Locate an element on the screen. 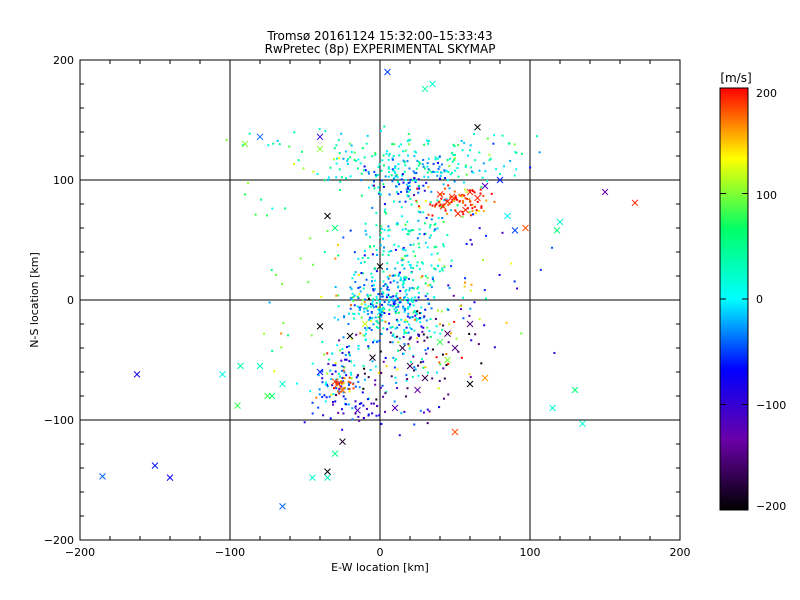  y-tick-label: −100 is located at coordinates (59, 420).